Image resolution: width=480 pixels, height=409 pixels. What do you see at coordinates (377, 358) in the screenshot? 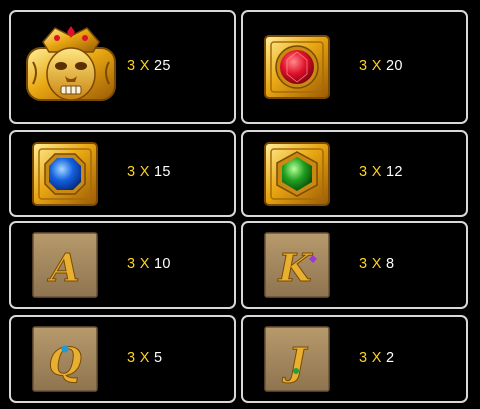
I see `payout-label: 3 X 2` at bounding box center [377, 358].